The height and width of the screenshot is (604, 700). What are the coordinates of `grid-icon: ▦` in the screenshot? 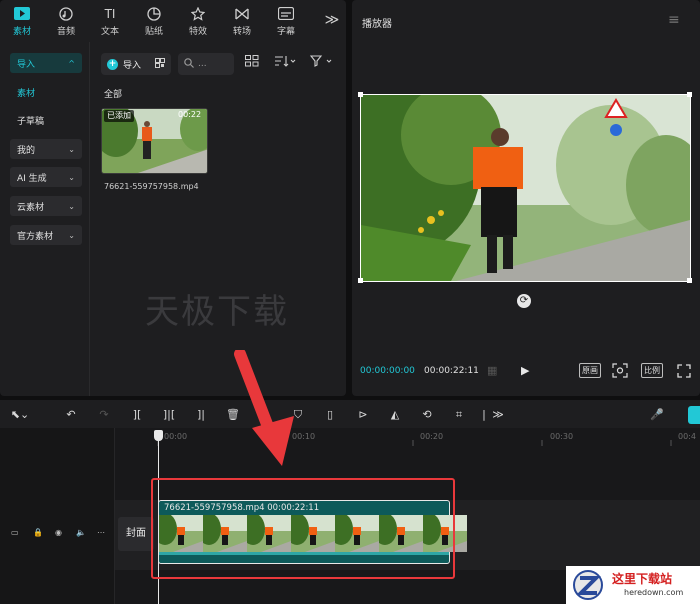 It's located at (492, 370).